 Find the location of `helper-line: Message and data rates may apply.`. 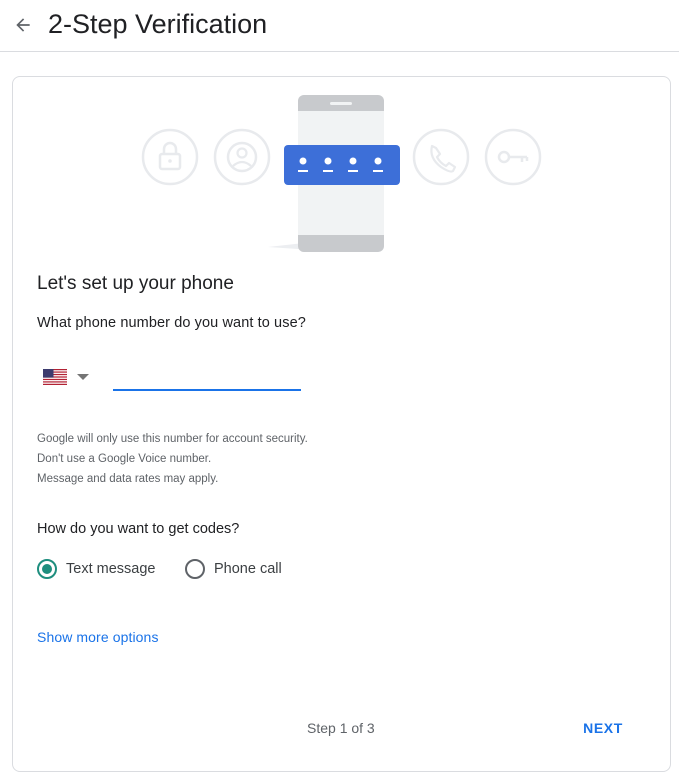

helper-line: Message and data rates may apply. is located at coordinates (128, 479).